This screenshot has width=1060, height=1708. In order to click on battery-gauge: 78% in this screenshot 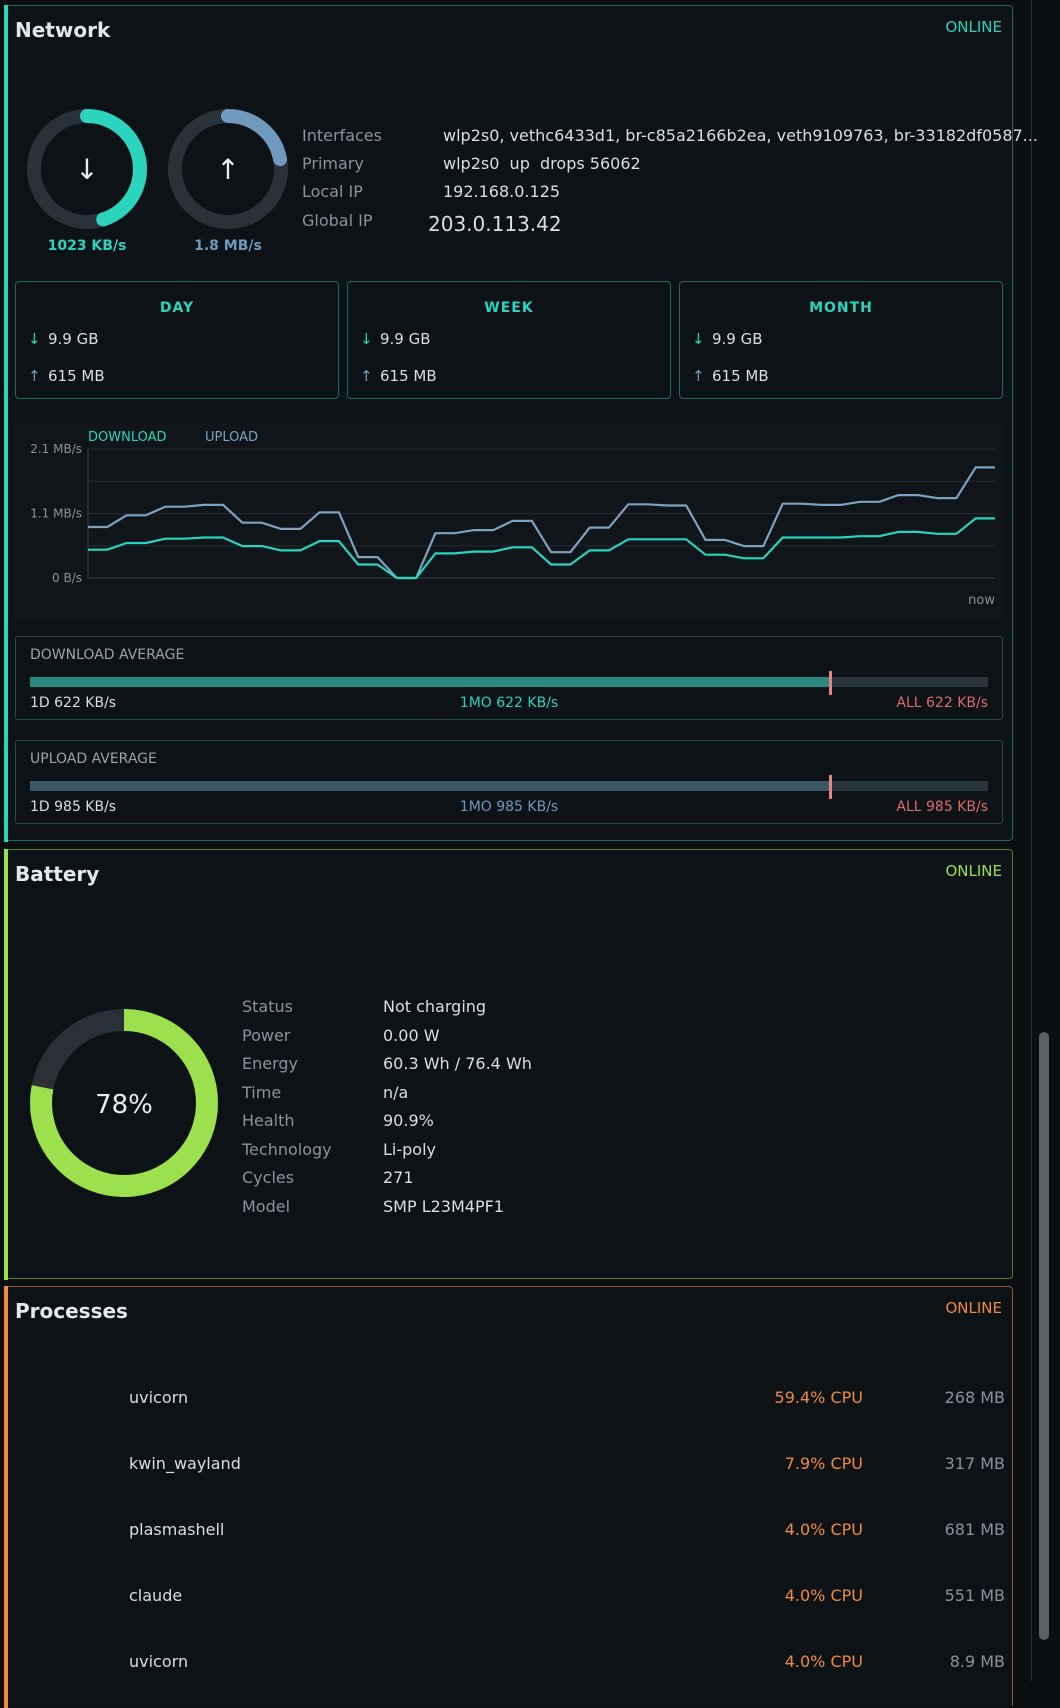, I will do `click(124, 1103)`.